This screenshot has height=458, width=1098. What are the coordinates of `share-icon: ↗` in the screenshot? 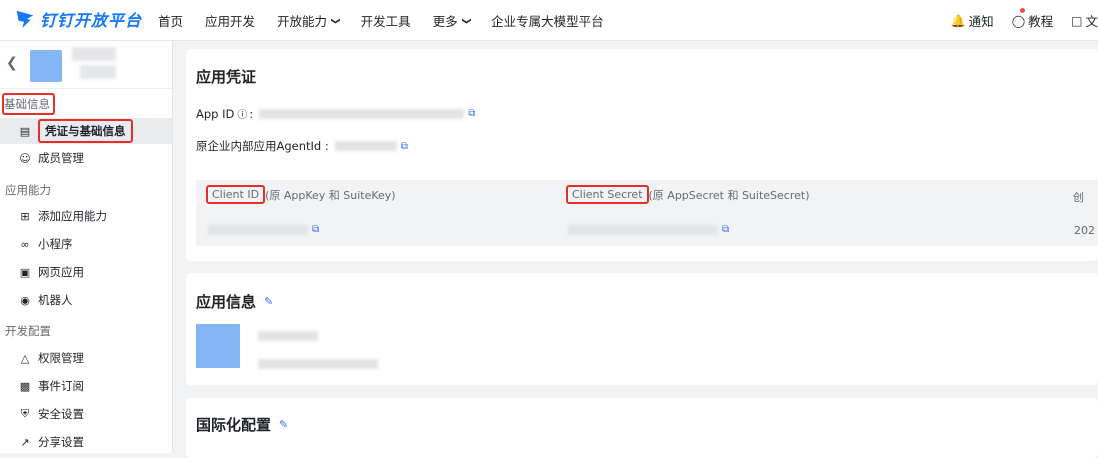 It's located at (25, 442).